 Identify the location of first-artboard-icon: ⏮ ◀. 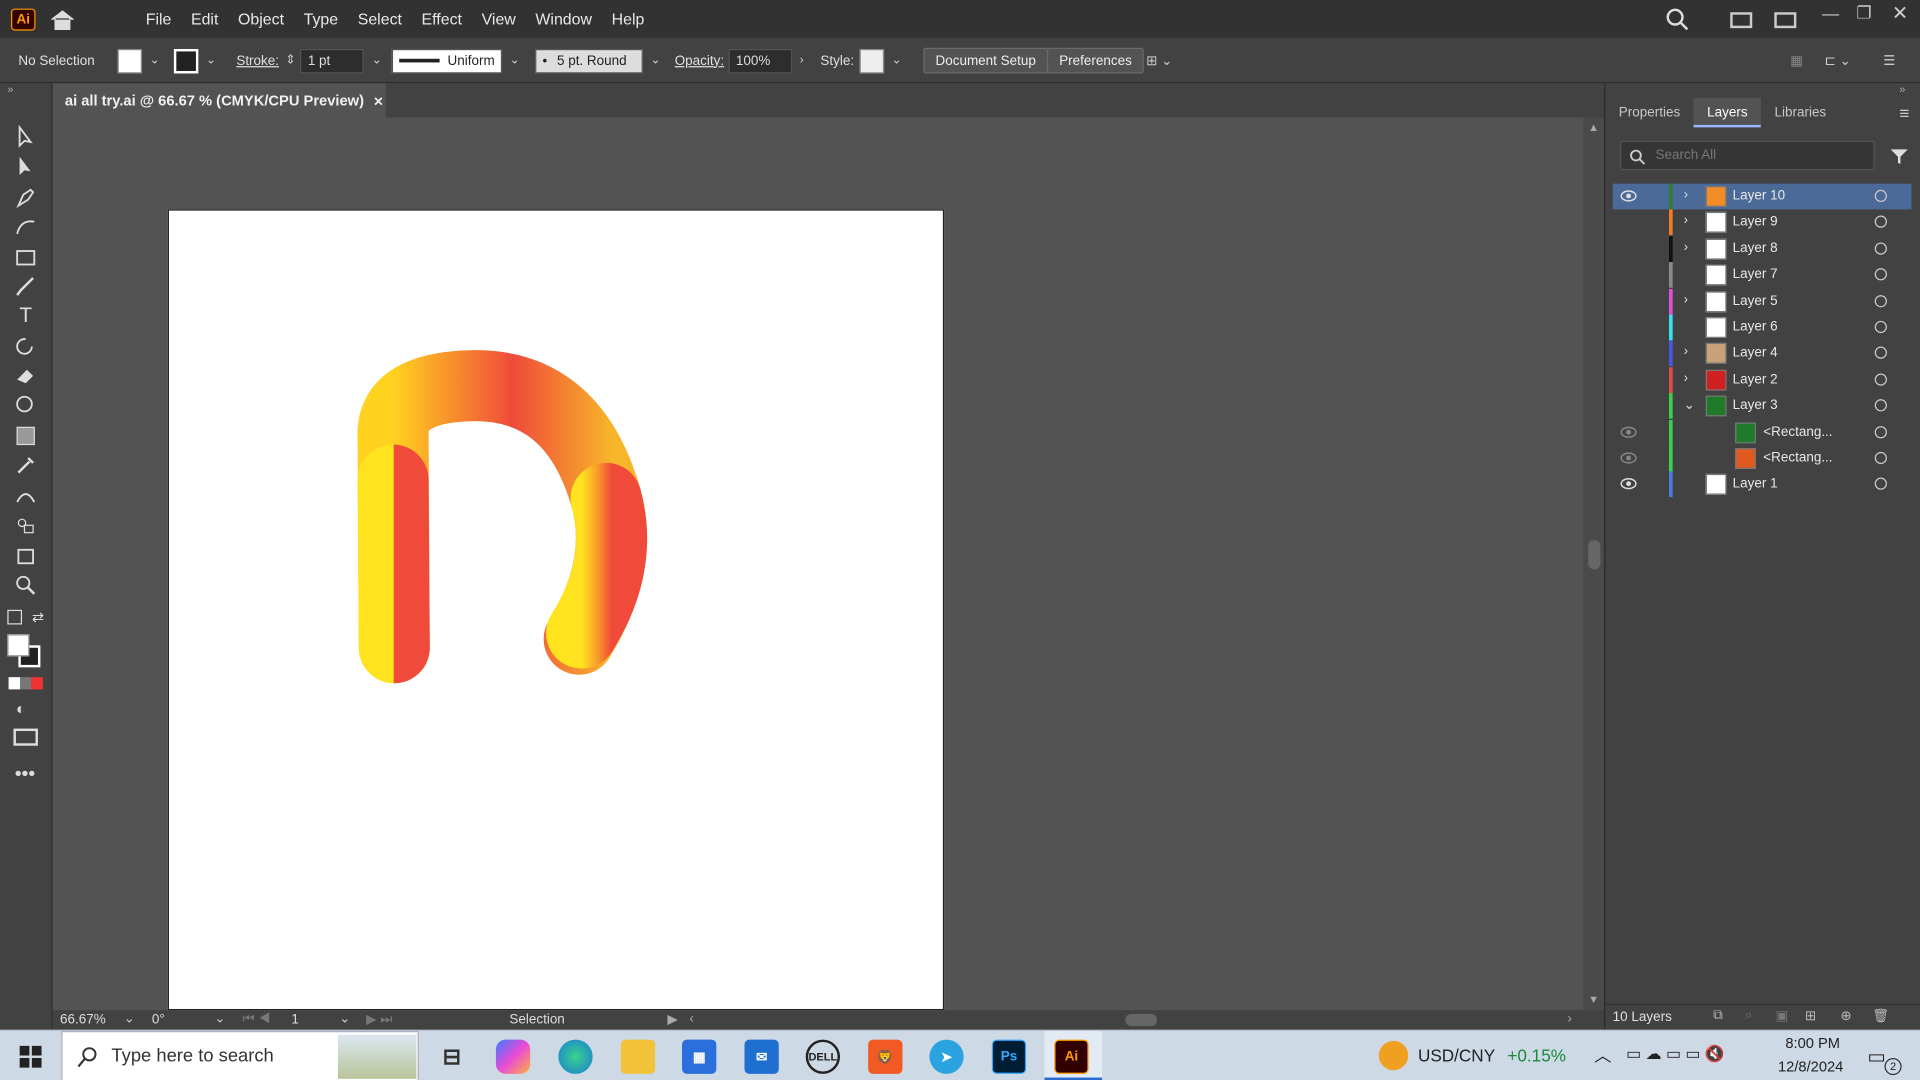
(256, 1019).